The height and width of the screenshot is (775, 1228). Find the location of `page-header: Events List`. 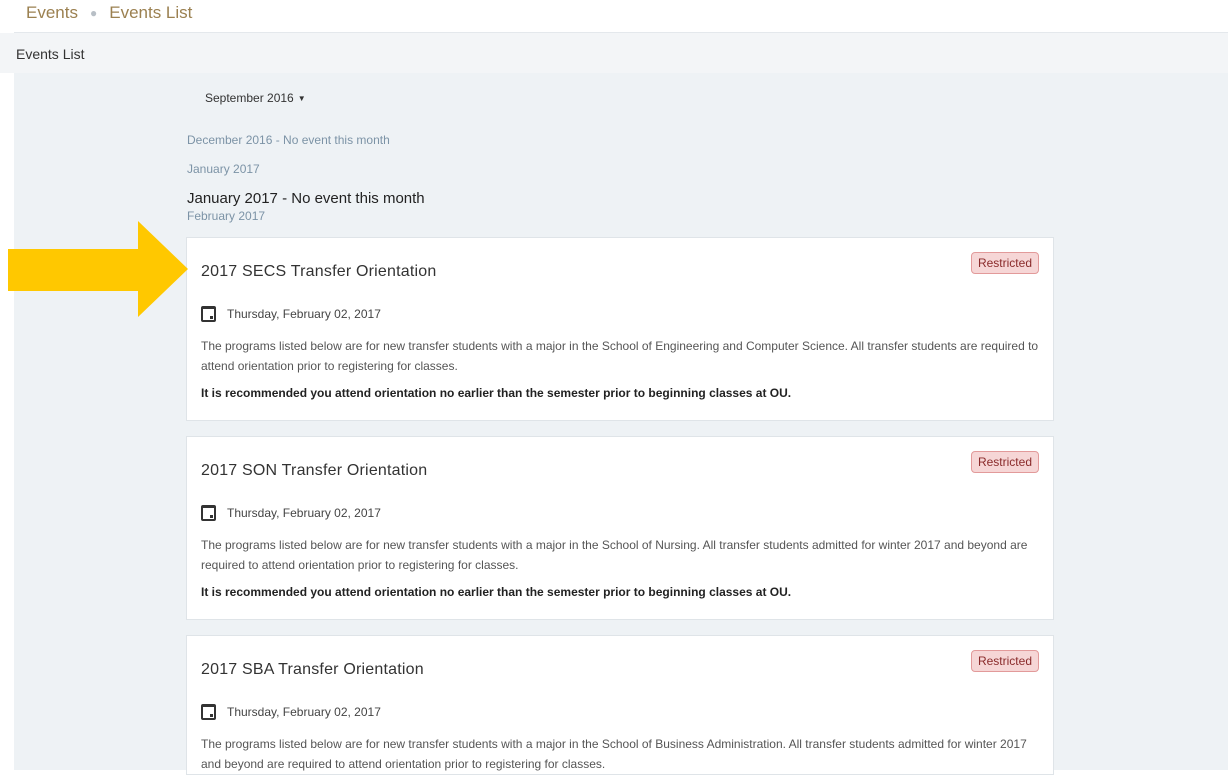

page-header: Events List is located at coordinates (614, 53).